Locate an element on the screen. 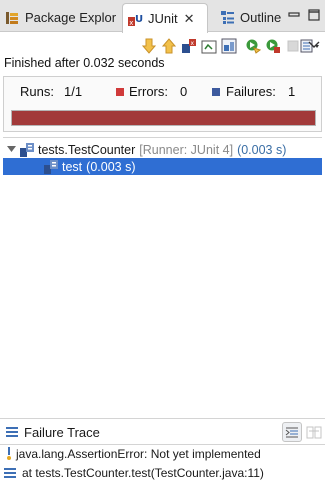 The height and width of the screenshot is (486, 325). tree-row-test: test (0.003 s) is located at coordinates (162, 166).